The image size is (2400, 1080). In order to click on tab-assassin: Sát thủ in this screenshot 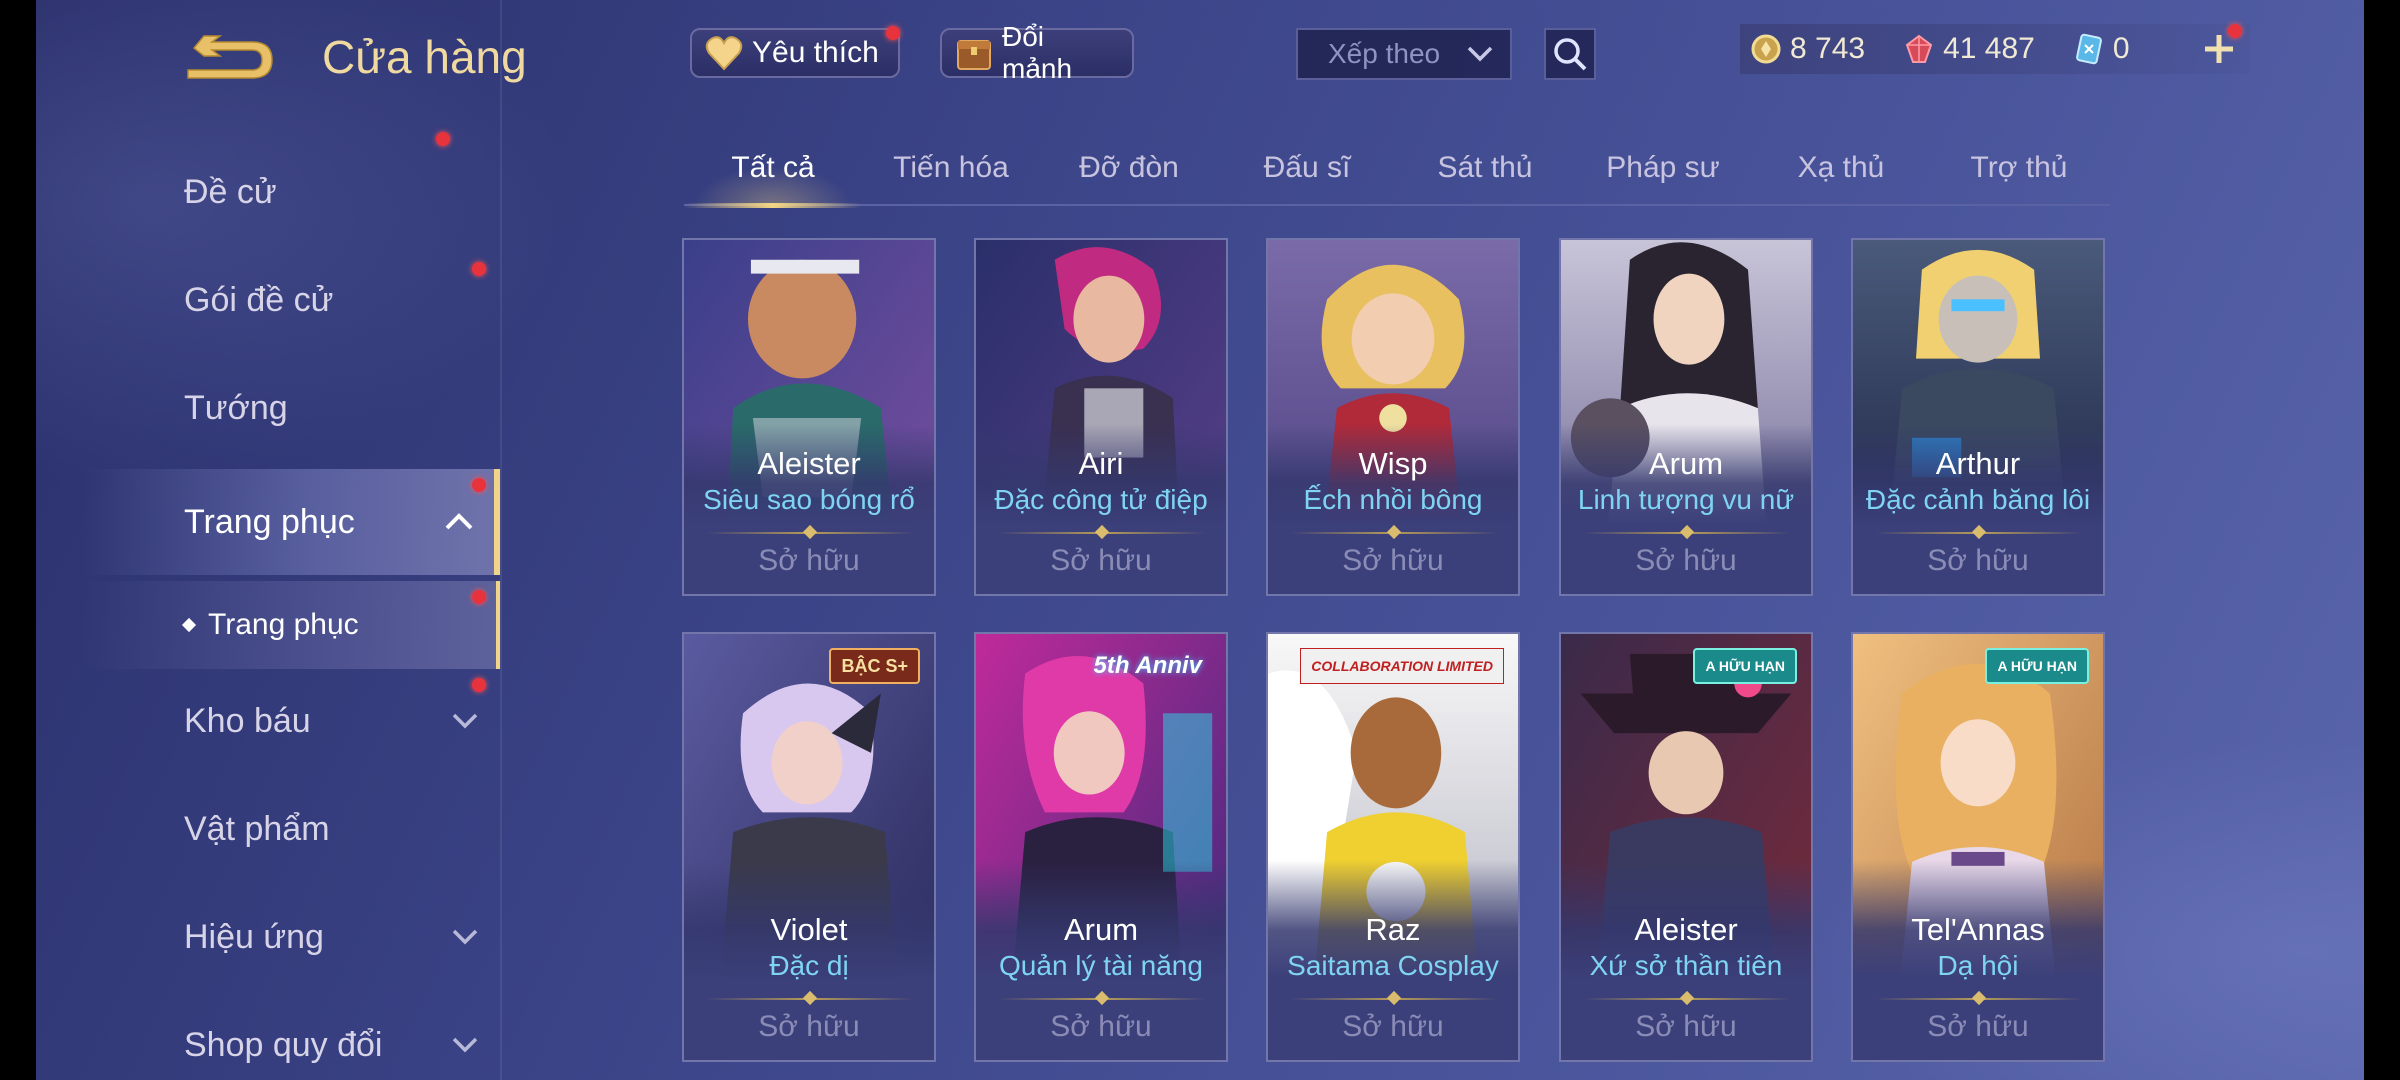, I will do `click(1485, 172)`.